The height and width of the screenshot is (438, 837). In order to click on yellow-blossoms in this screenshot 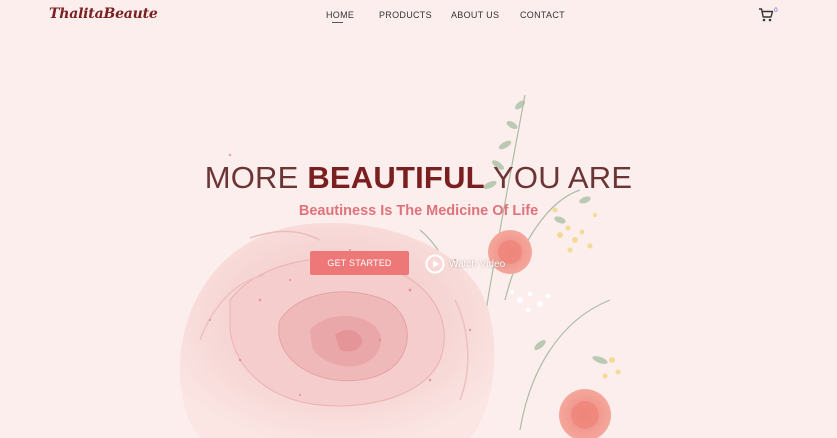, I will do `click(586, 293)`.